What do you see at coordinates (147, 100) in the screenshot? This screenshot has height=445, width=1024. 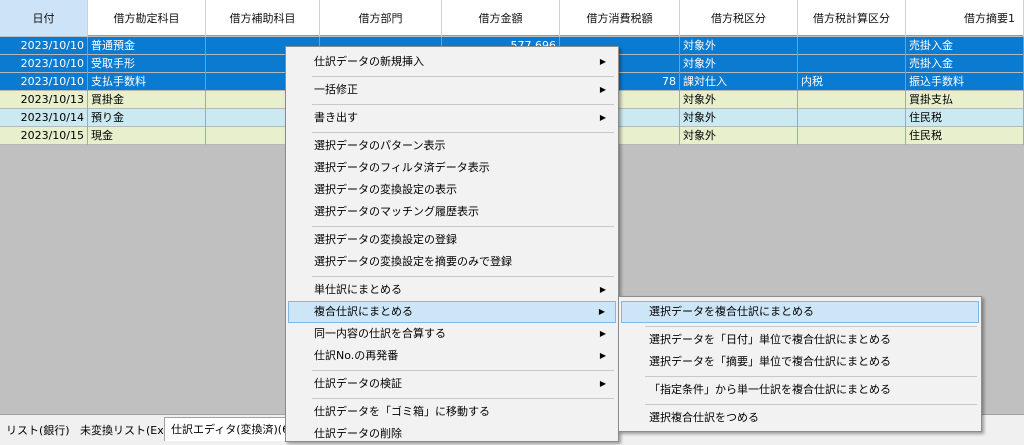 I see `cell-account: 買掛金` at bounding box center [147, 100].